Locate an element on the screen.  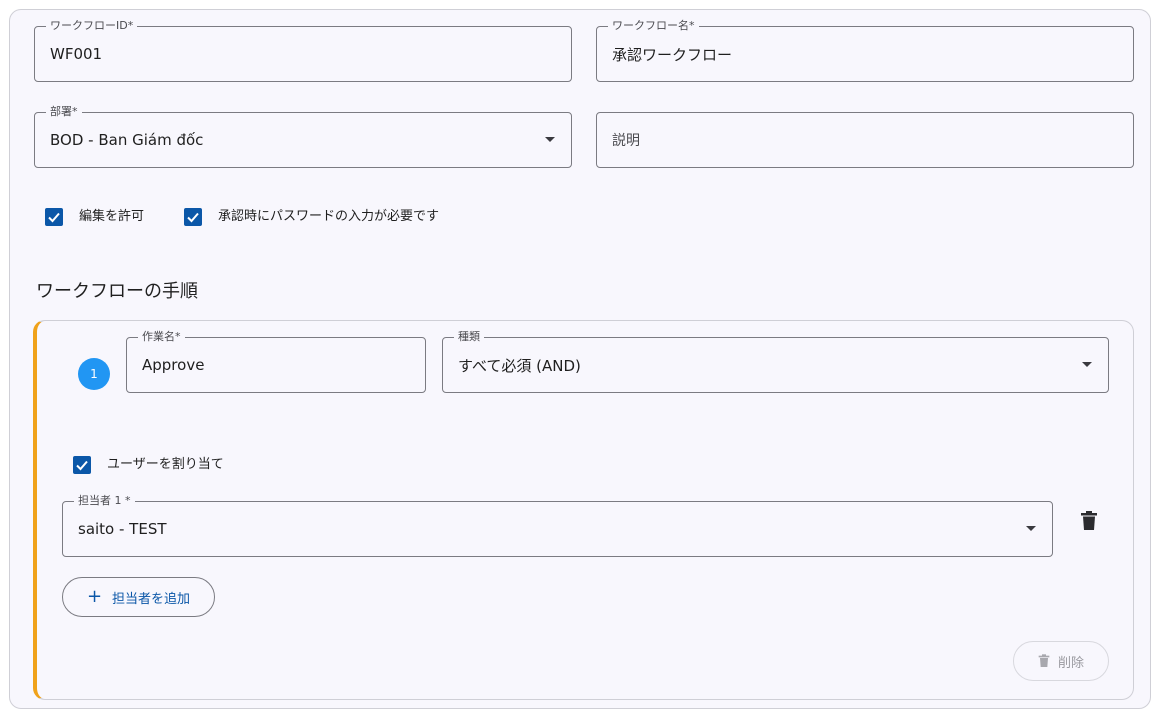
assign-users-label: ユーザーを割り当て is located at coordinates (165, 464).